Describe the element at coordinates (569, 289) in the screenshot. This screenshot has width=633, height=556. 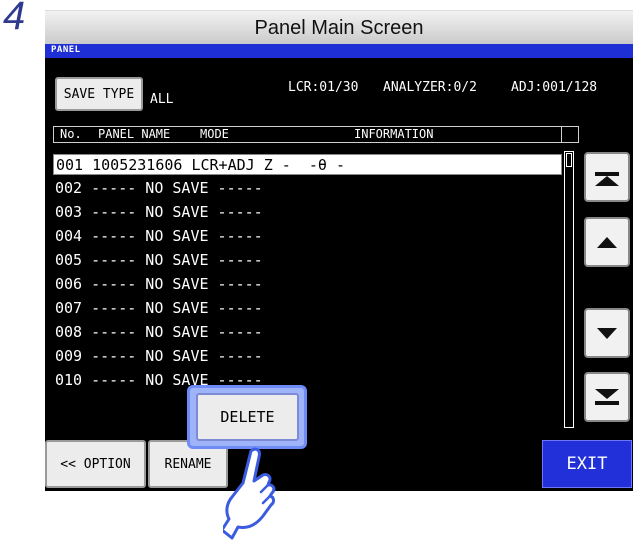
I see `list-scrollbar` at that location.